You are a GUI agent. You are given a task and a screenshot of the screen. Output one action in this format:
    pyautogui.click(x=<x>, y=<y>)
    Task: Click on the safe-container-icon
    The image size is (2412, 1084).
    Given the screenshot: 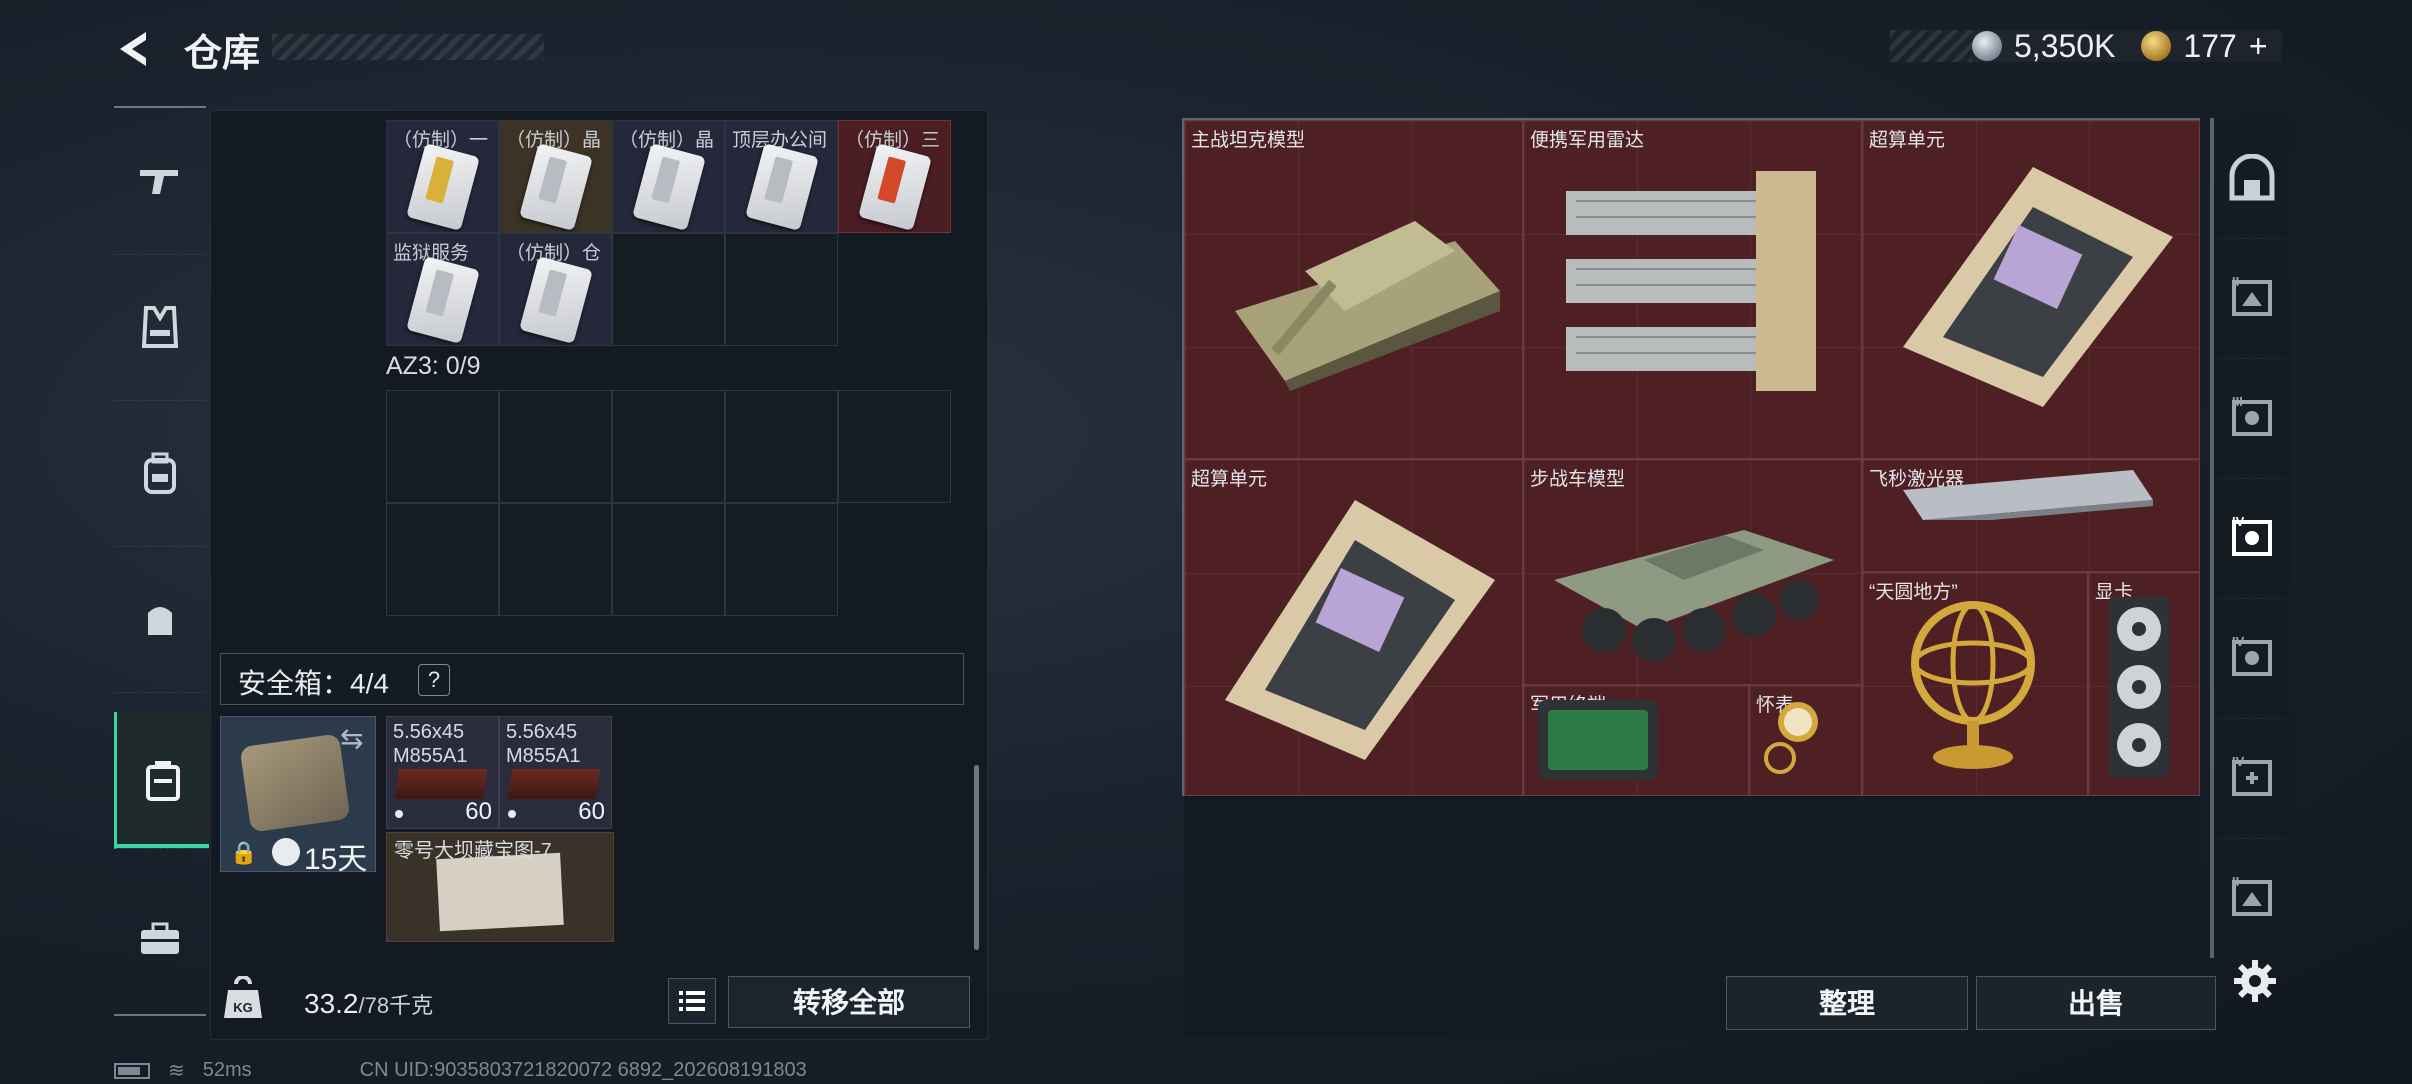 What is the action you would take?
    pyautogui.click(x=163, y=781)
    